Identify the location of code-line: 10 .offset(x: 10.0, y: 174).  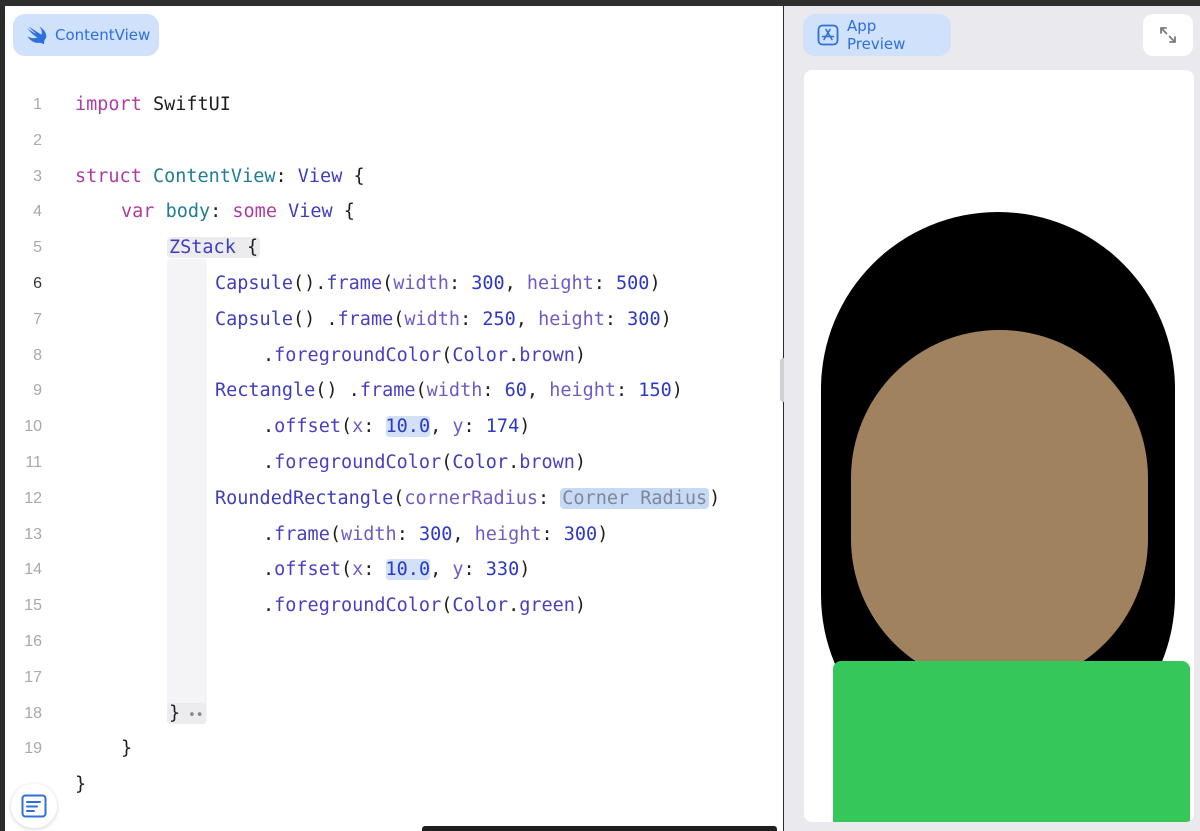
(394, 427).